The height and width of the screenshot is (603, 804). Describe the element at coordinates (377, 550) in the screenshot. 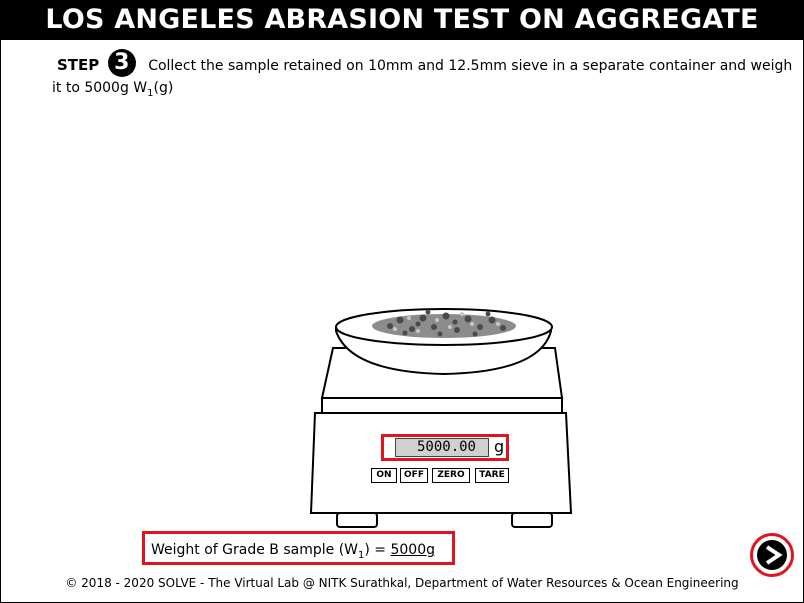

I see `result-label-end: ) =` at that location.